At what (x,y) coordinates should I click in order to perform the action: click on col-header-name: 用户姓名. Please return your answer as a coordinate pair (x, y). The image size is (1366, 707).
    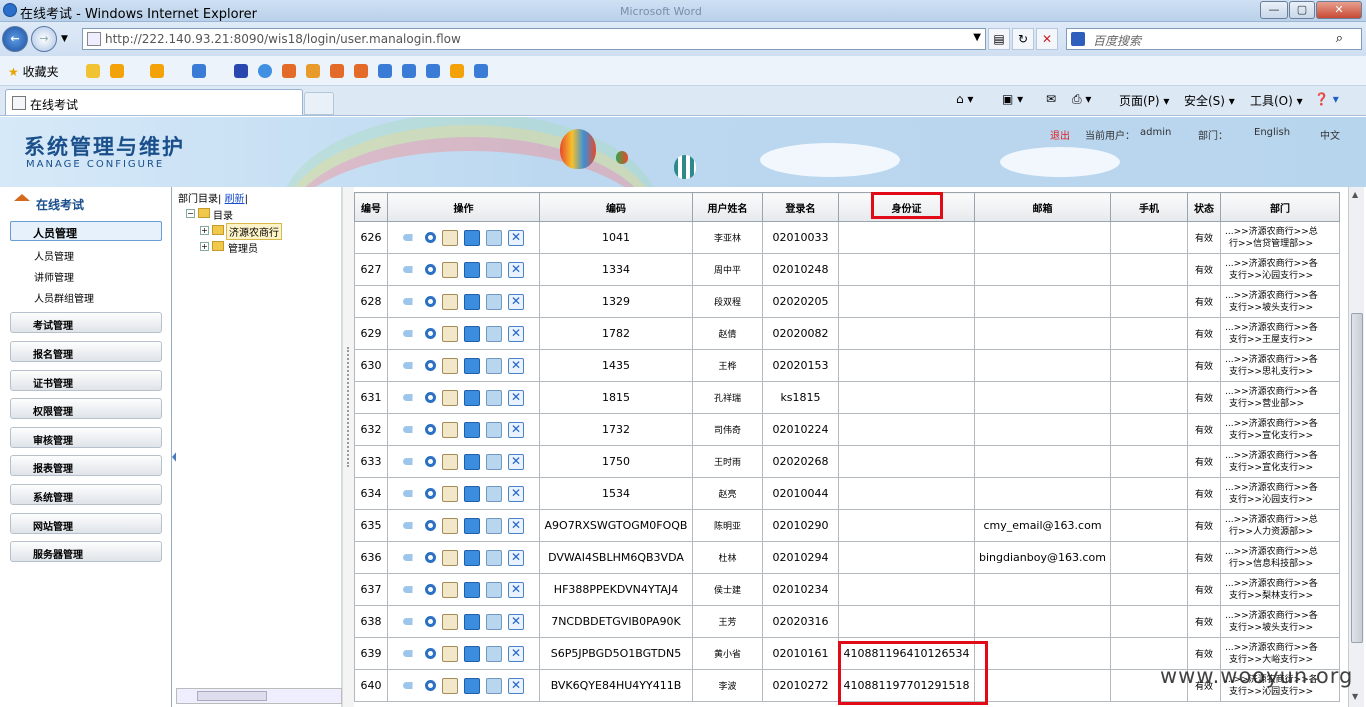
    Looking at the image, I should click on (727, 207).